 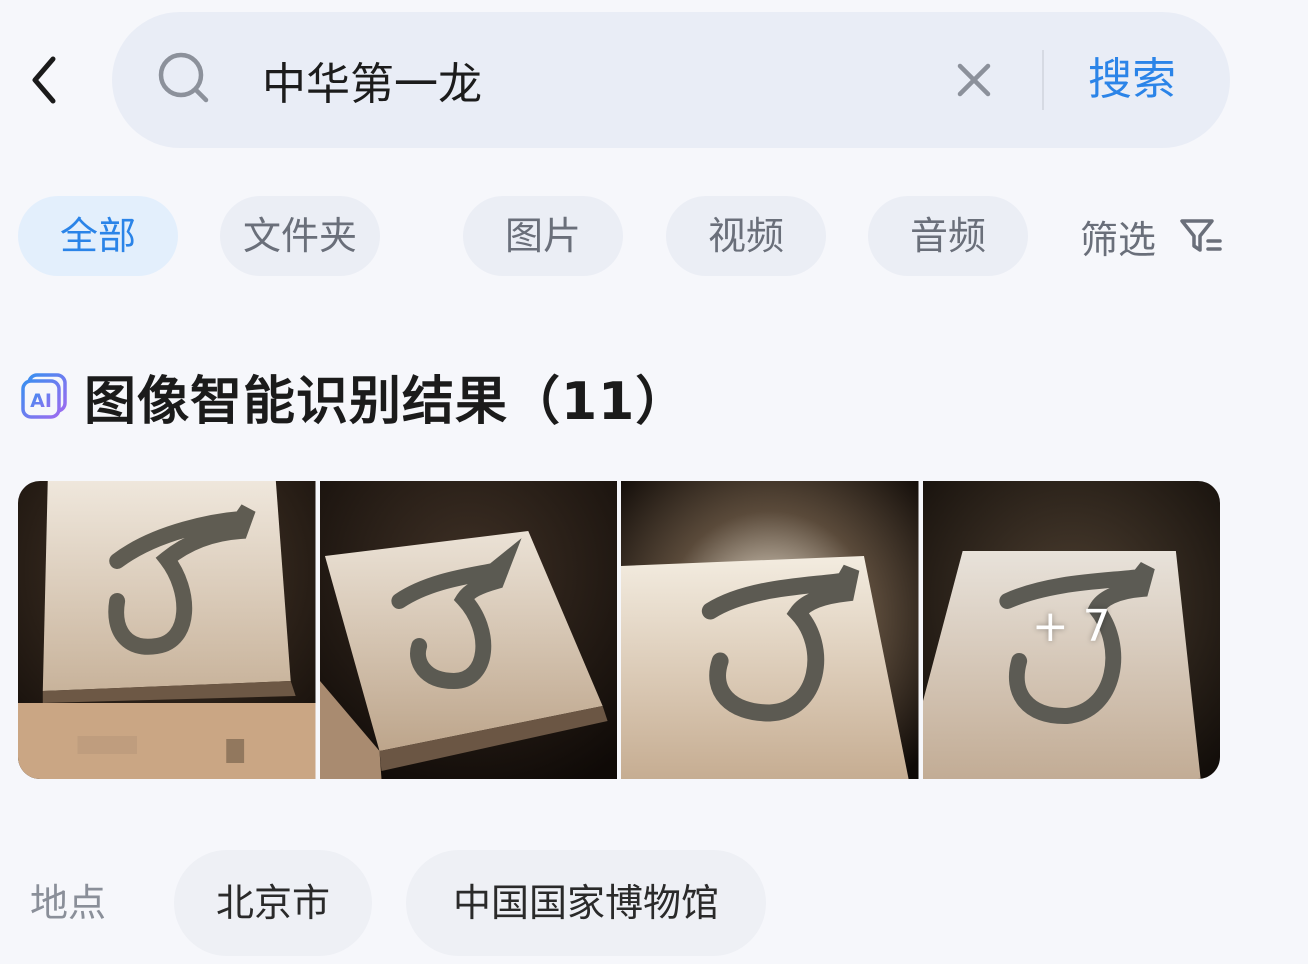 What do you see at coordinates (41, 401) in the screenshot?
I see `svg-text: AI` at bounding box center [41, 401].